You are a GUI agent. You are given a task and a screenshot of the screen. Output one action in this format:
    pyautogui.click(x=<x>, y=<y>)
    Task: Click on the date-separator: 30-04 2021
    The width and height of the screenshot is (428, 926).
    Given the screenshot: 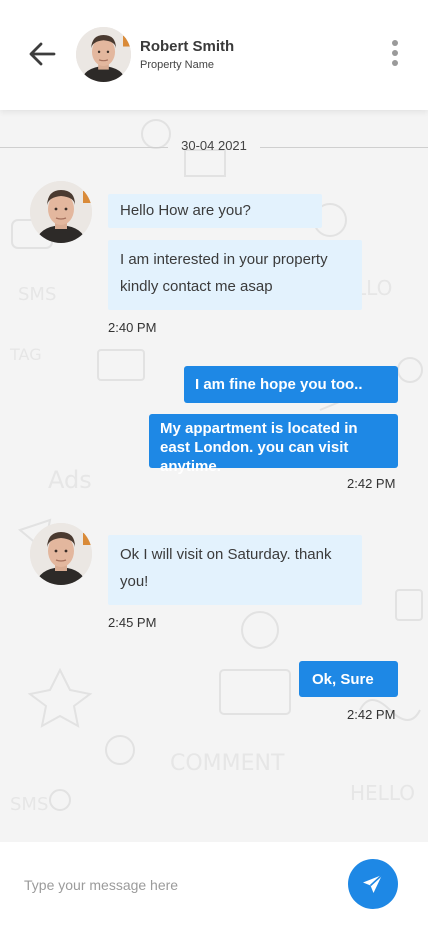 What is the action you would take?
    pyautogui.click(x=214, y=147)
    